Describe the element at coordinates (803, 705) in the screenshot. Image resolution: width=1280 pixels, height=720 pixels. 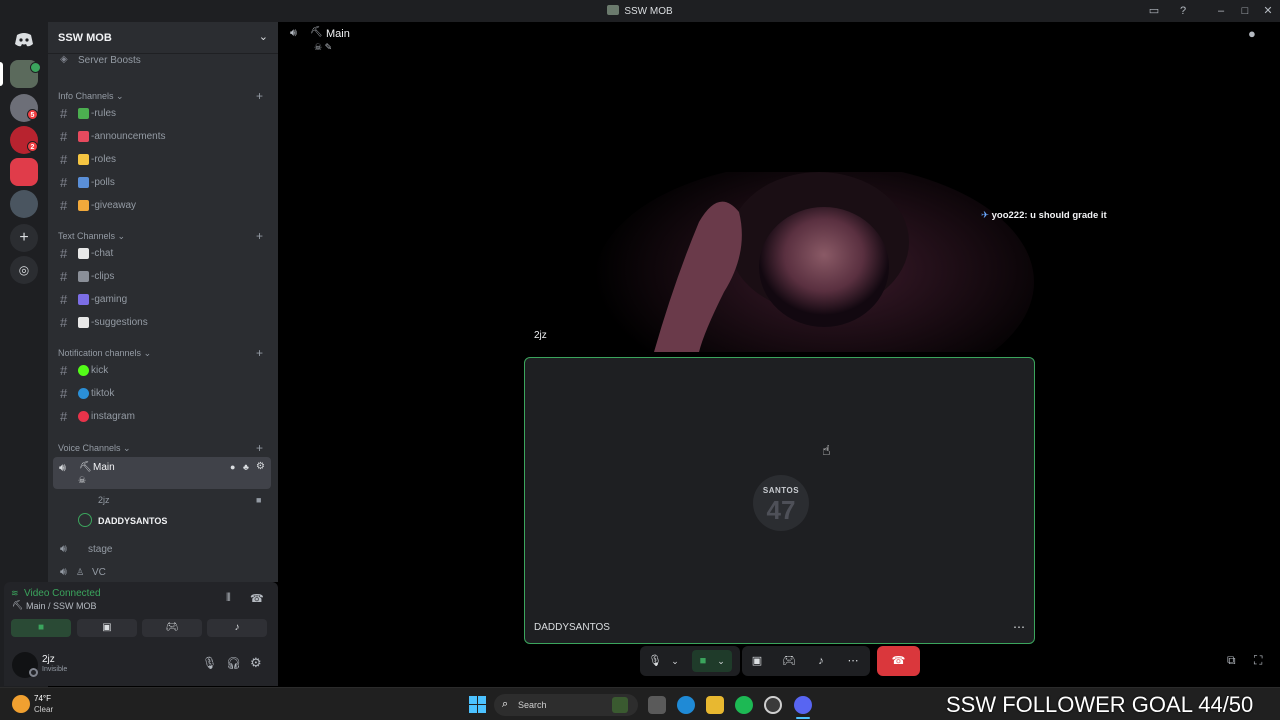
I see `discord-app-icon` at that location.